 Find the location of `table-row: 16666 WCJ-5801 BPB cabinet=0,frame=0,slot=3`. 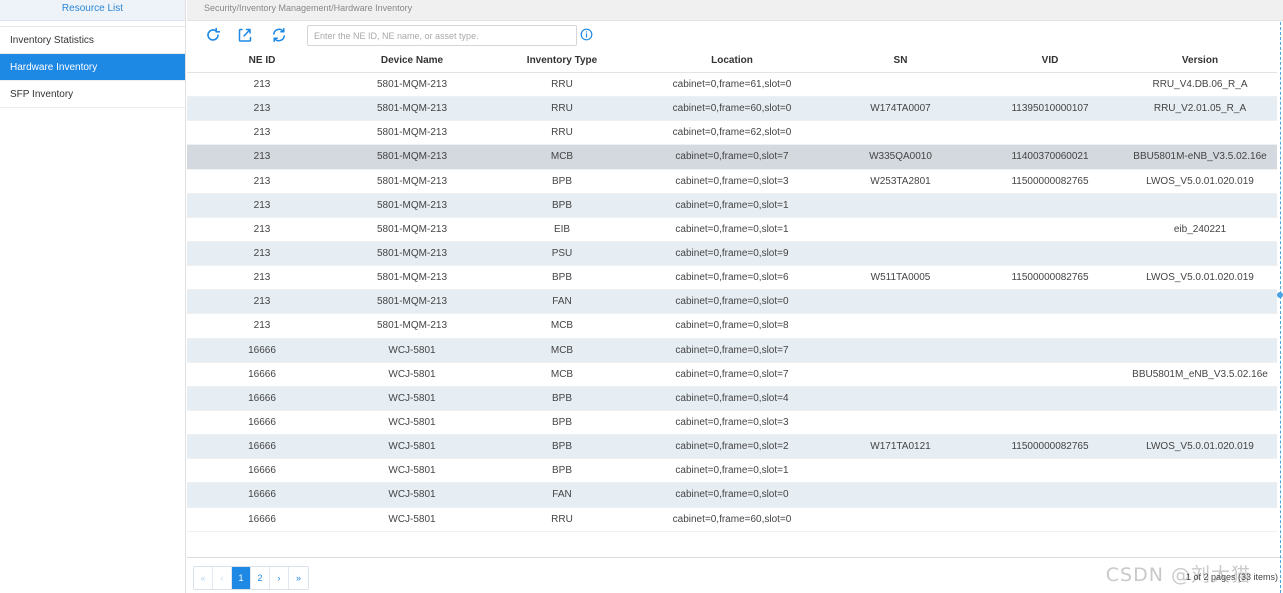

table-row: 16666 WCJ-5801 BPB cabinet=0,frame=0,slot=3 is located at coordinates (732, 423).